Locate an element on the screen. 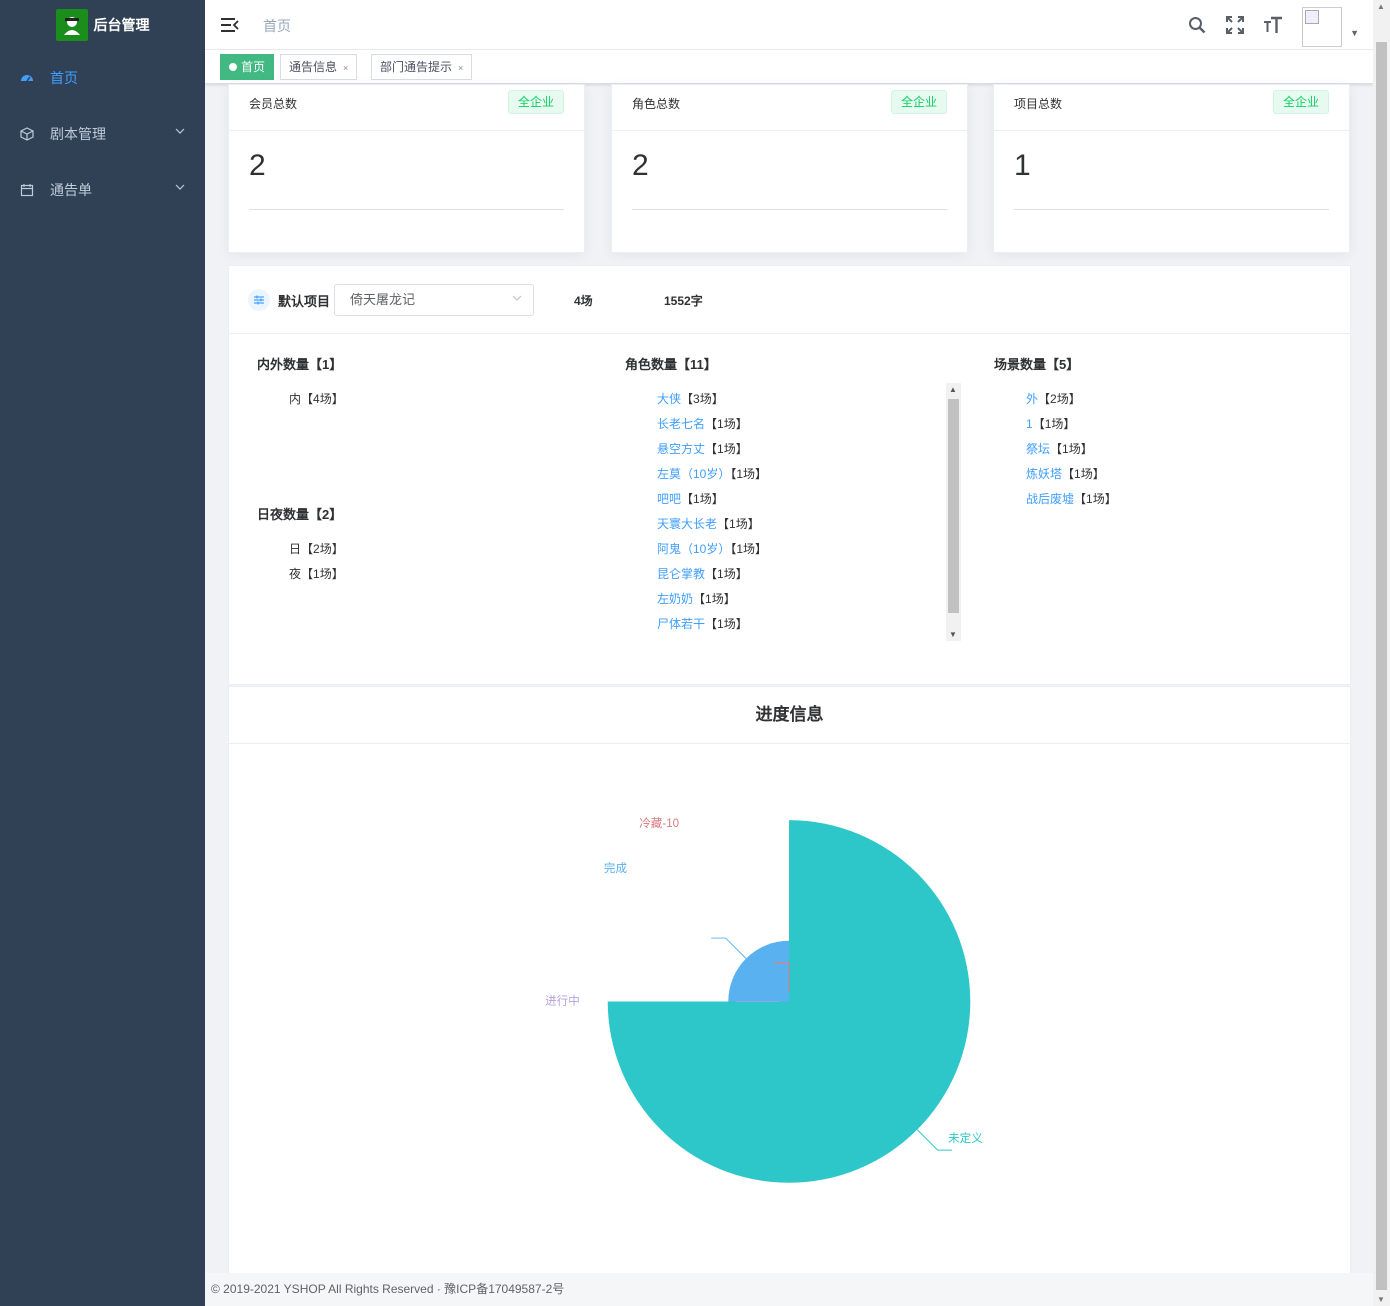  places-title: 场景数量【5】 is located at coordinates (1037, 364).